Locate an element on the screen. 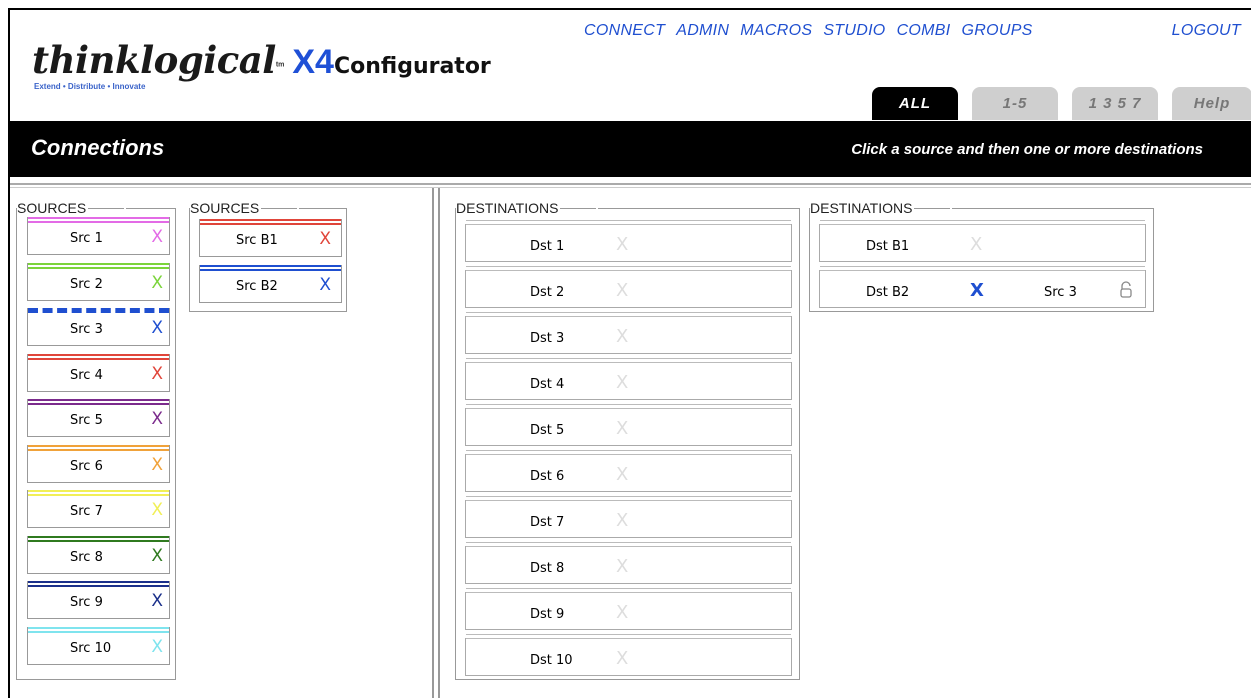  source-label: Src 5 is located at coordinates (86, 420).